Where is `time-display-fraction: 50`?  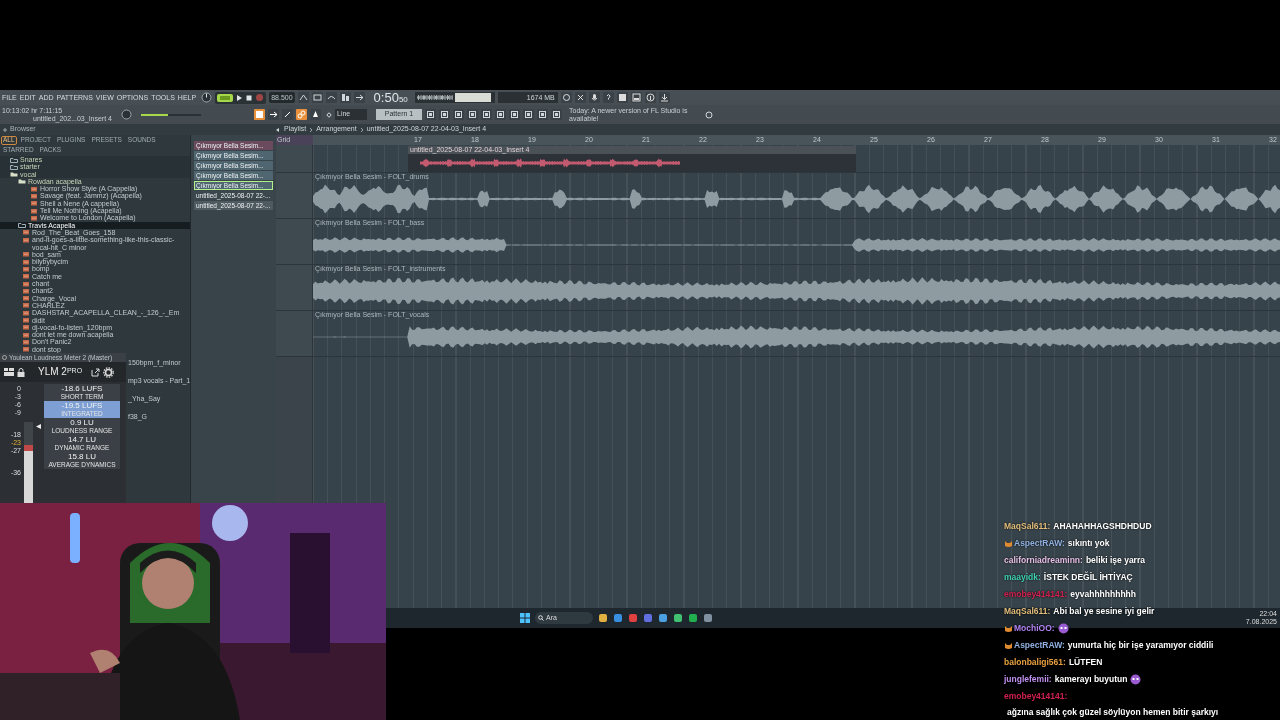 time-display-fraction: 50 is located at coordinates (403, 100).